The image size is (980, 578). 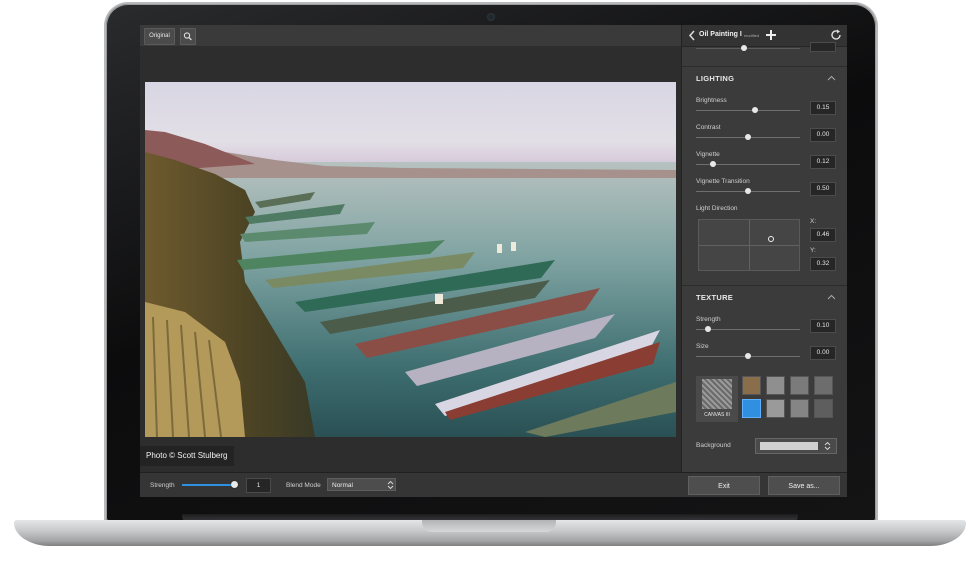 I want to click on magnifier-icon, so click(x=187, y=36).